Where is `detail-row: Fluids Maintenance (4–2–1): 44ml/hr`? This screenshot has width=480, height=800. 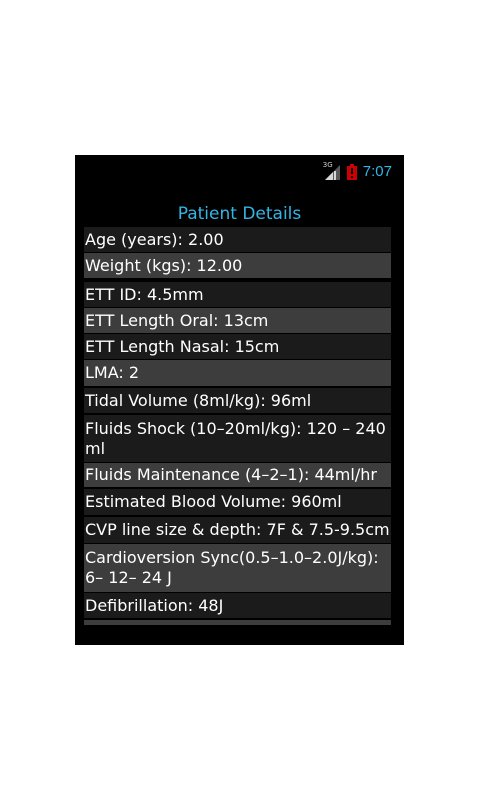 detail-row: Fluids Maintenance (4–2–1): 44ml/hr is located at coordinates (237, 475).